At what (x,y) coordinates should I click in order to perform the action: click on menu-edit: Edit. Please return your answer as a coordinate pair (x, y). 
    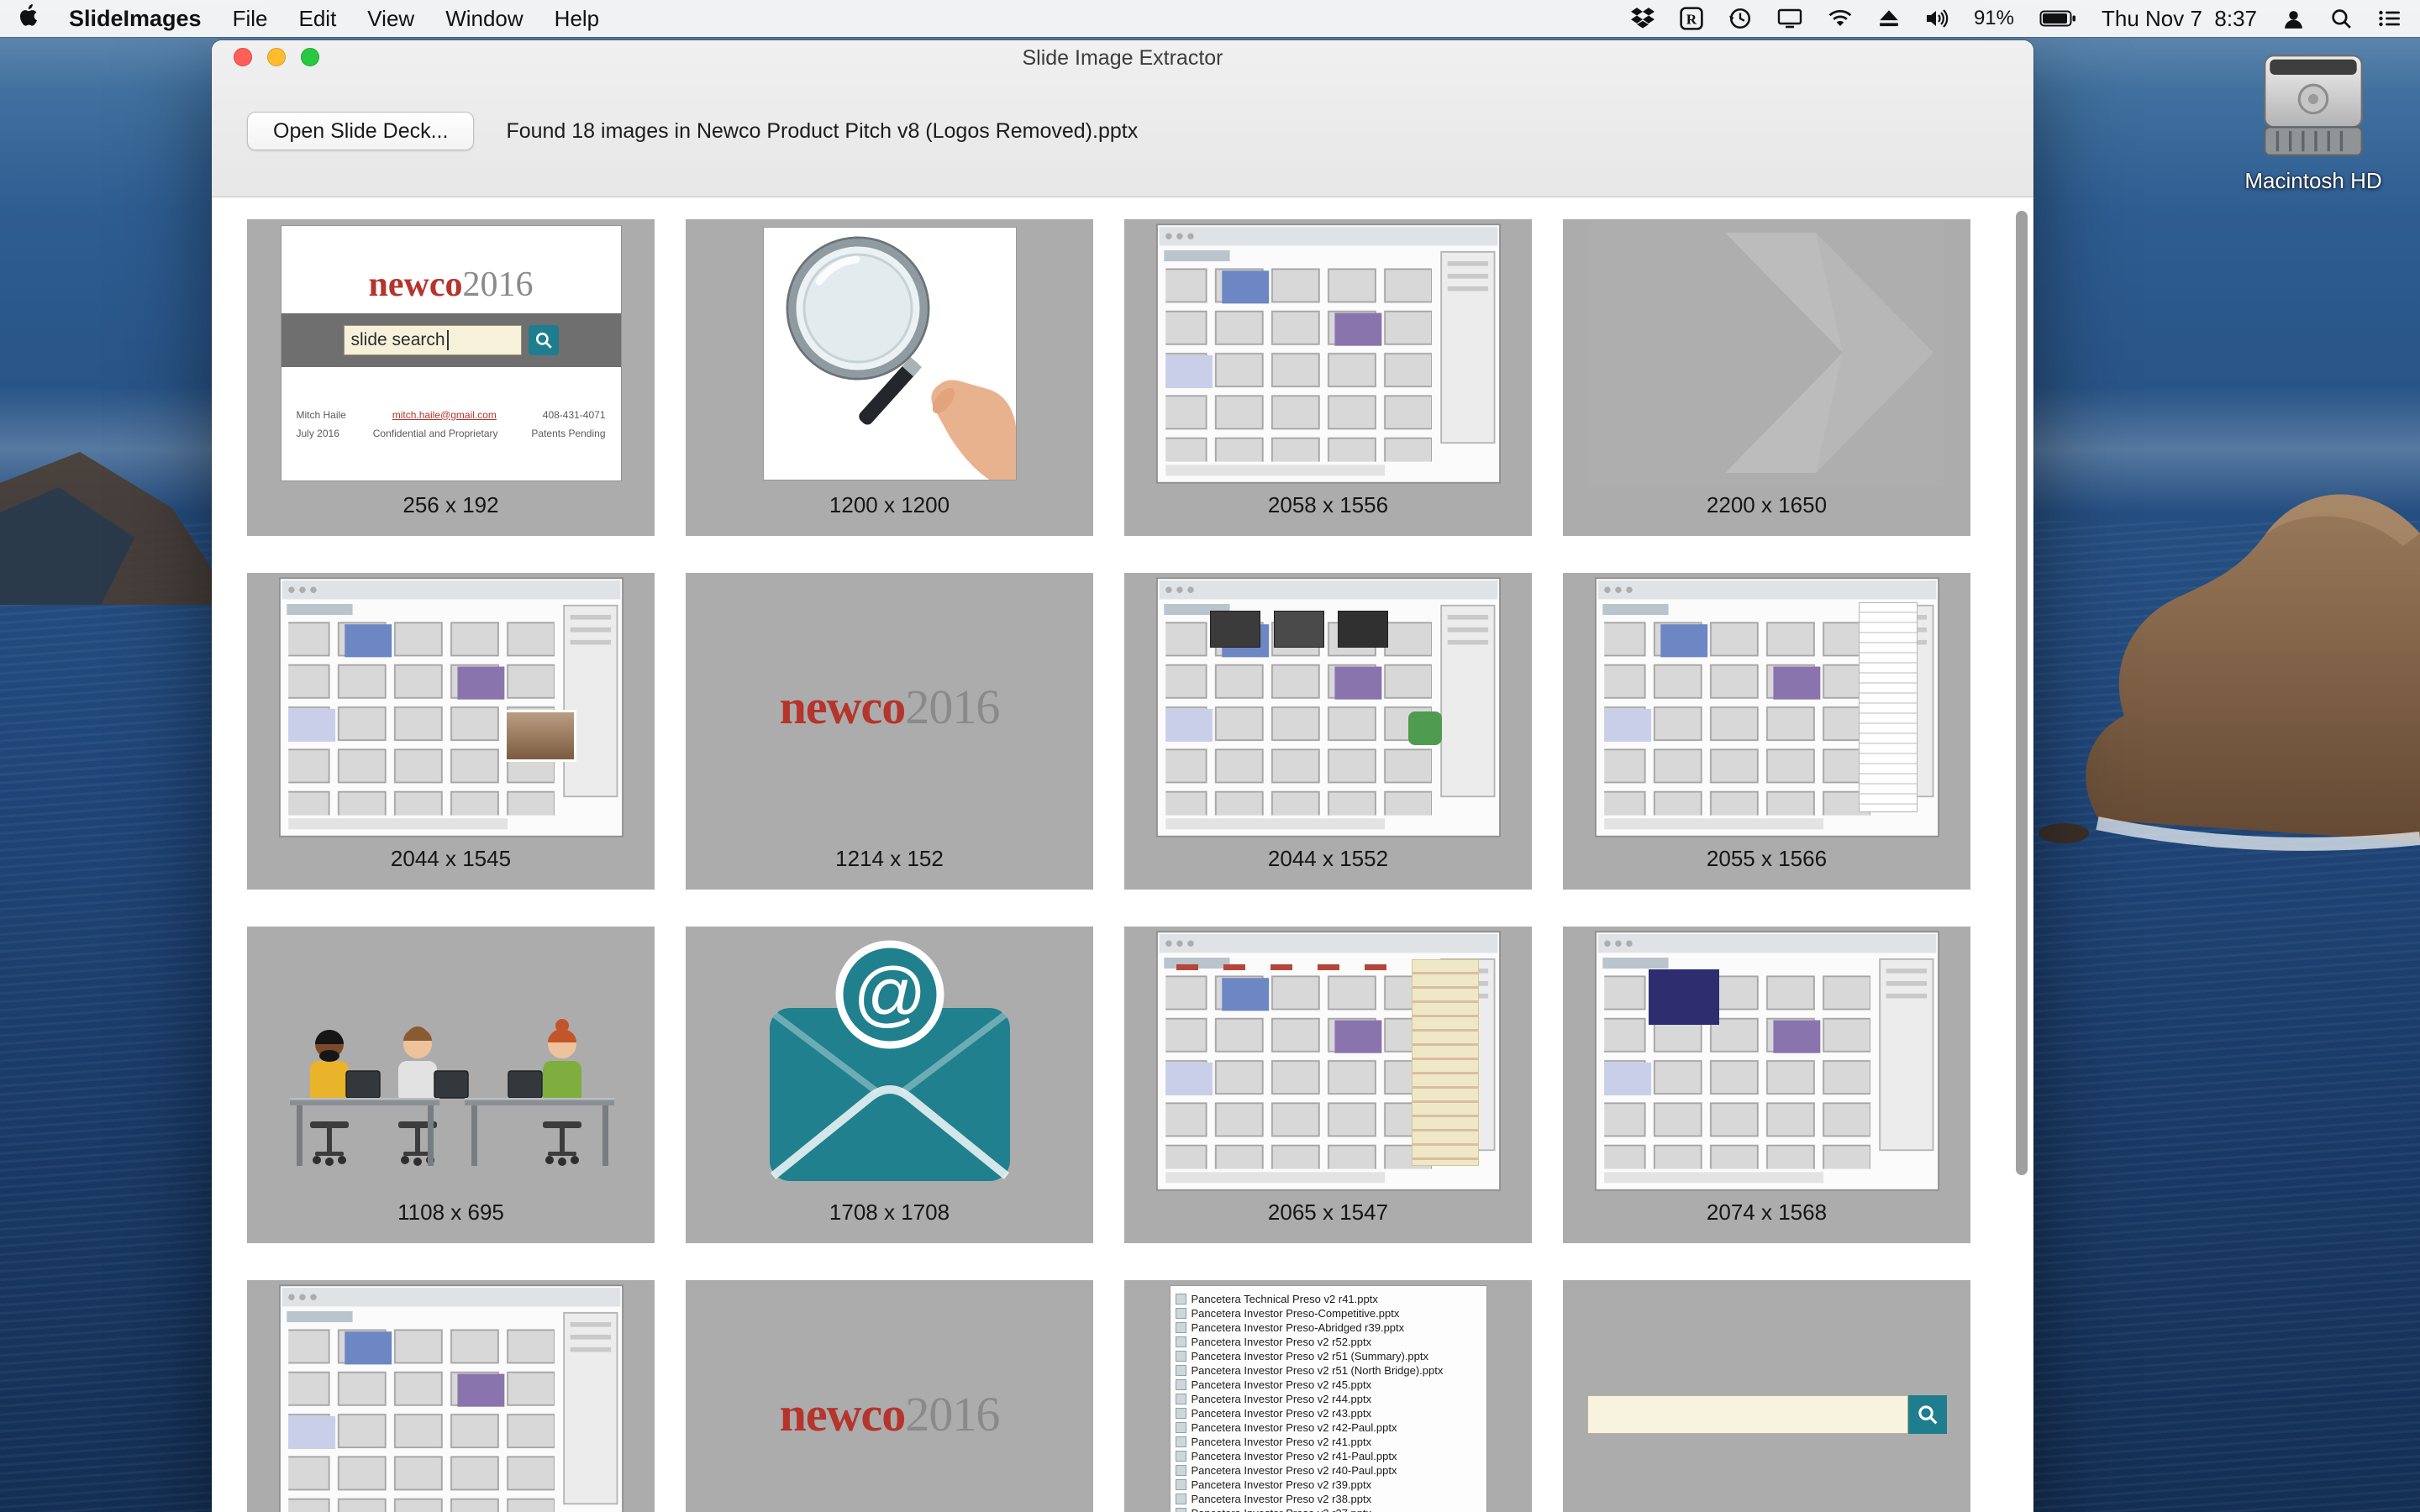
    Looking at the image, I should click on (317, 19).